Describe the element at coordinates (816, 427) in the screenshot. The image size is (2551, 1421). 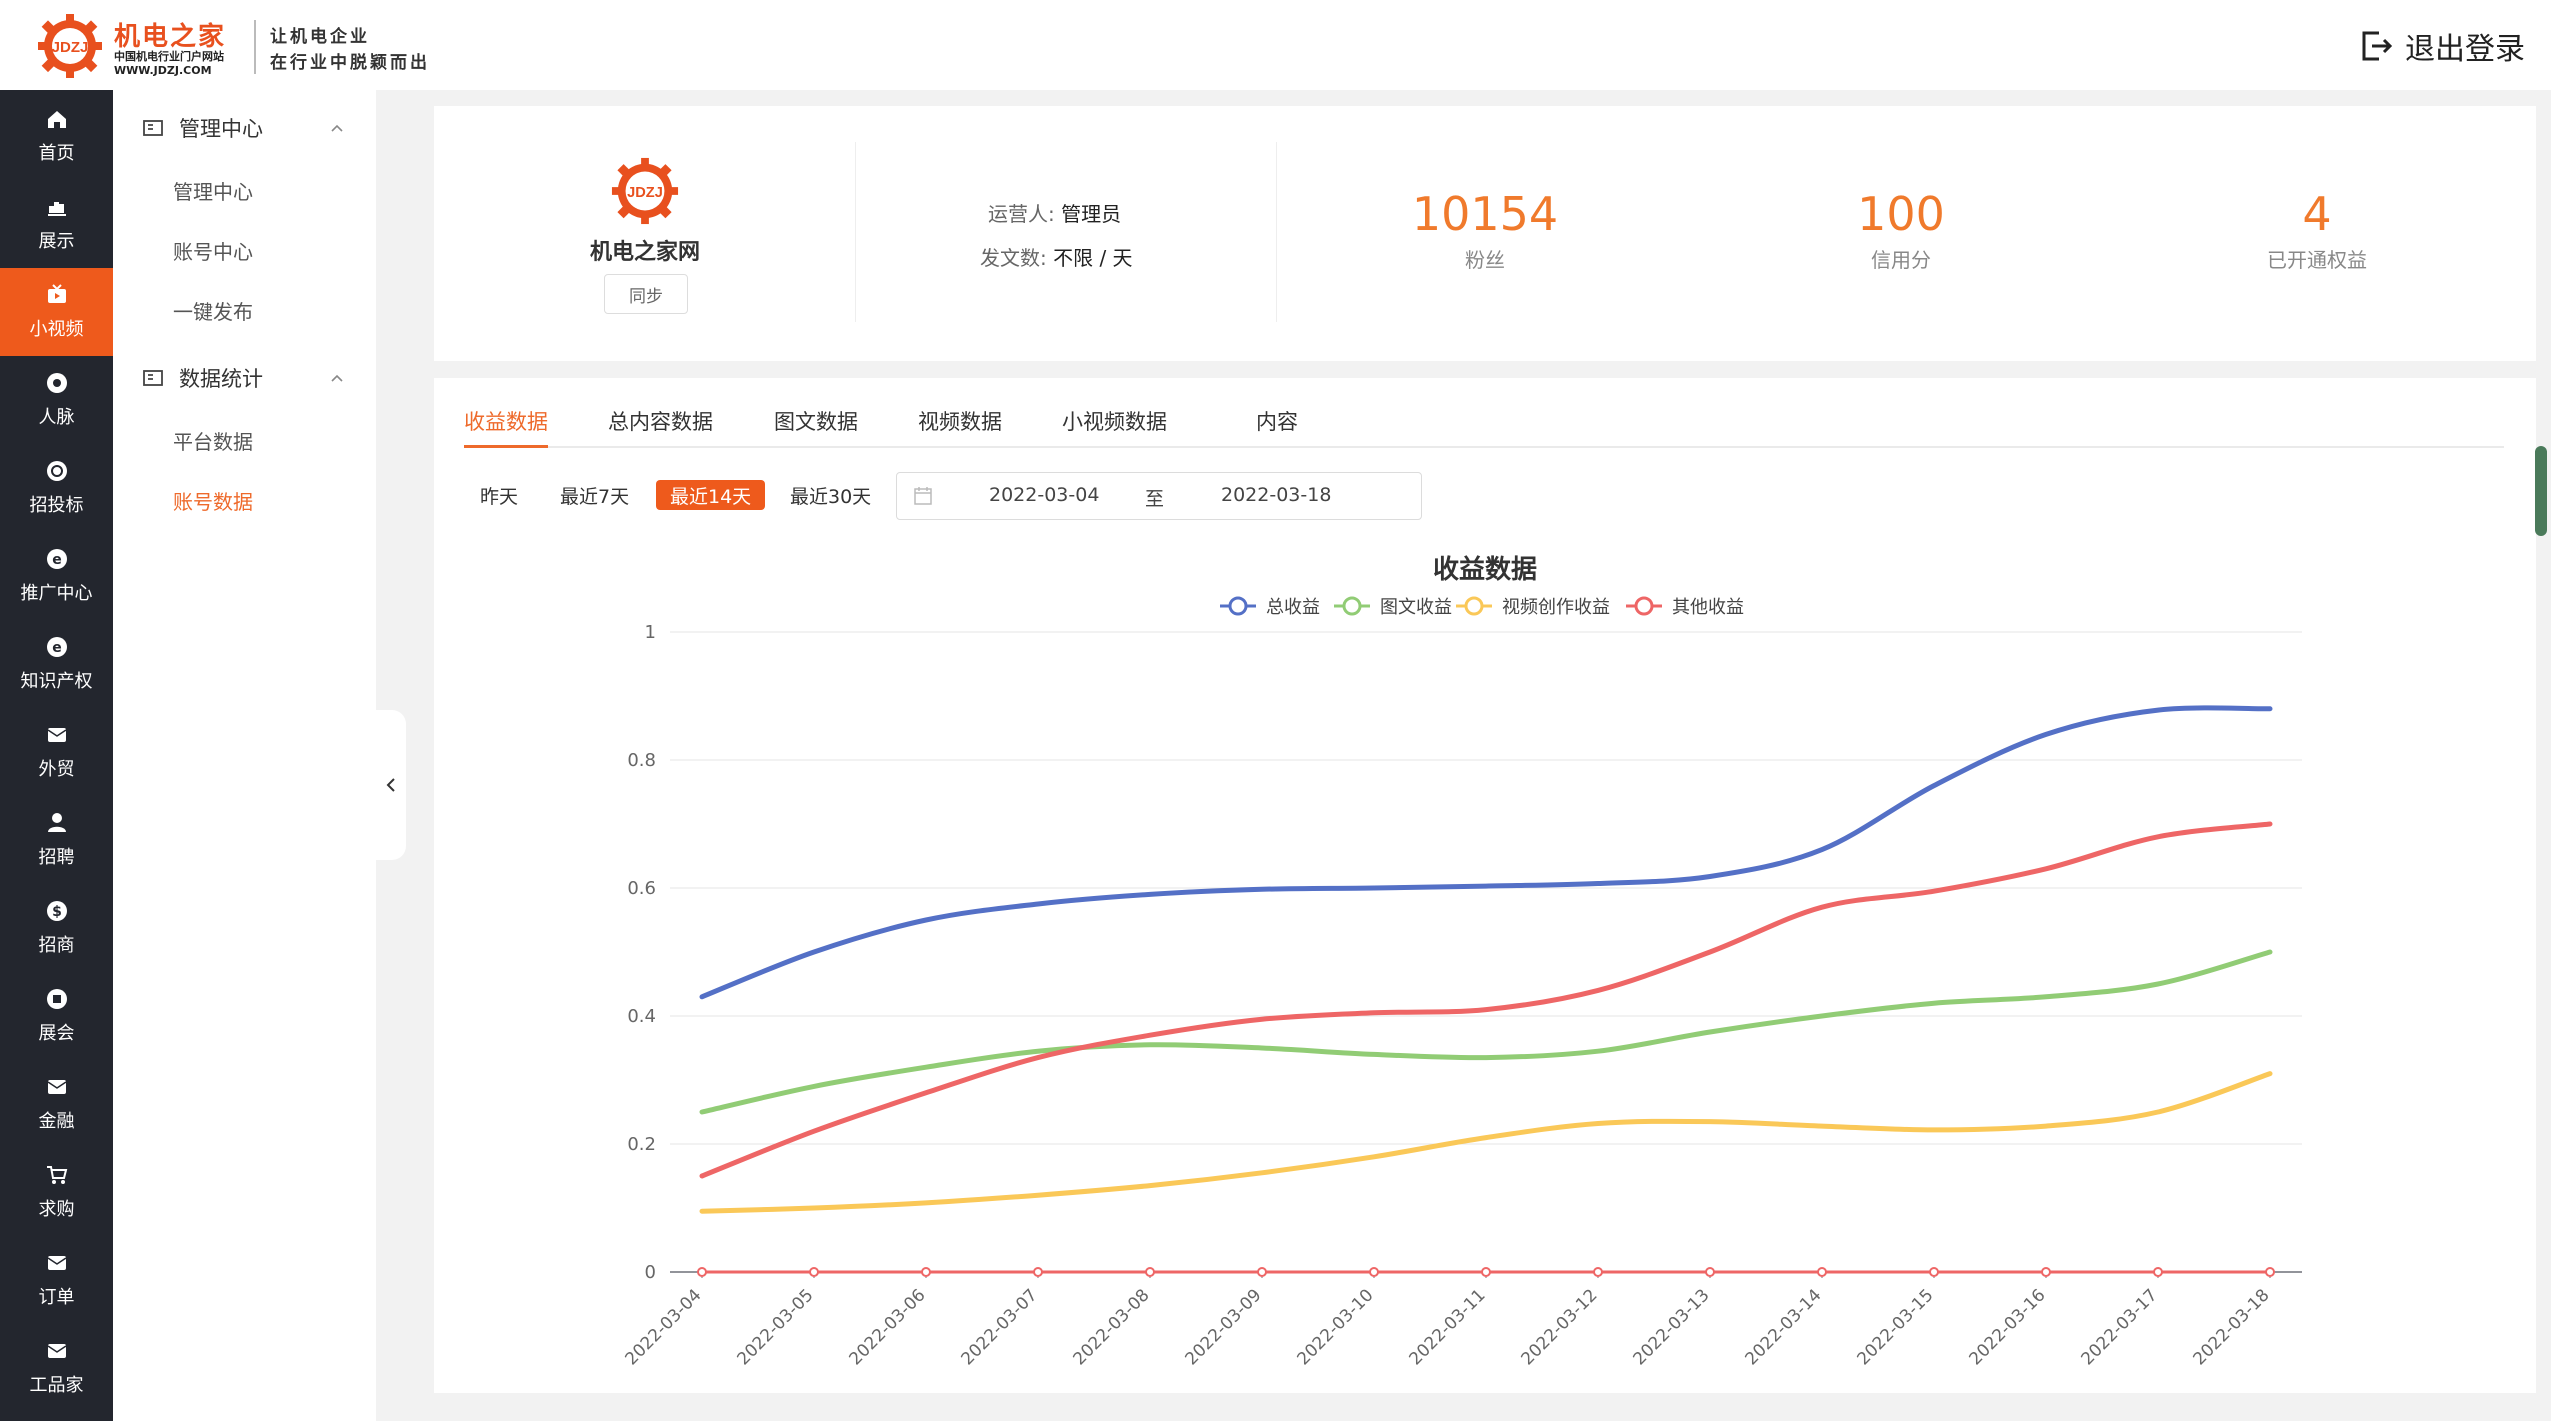
I see `tab-article: 图文数据` at that location.